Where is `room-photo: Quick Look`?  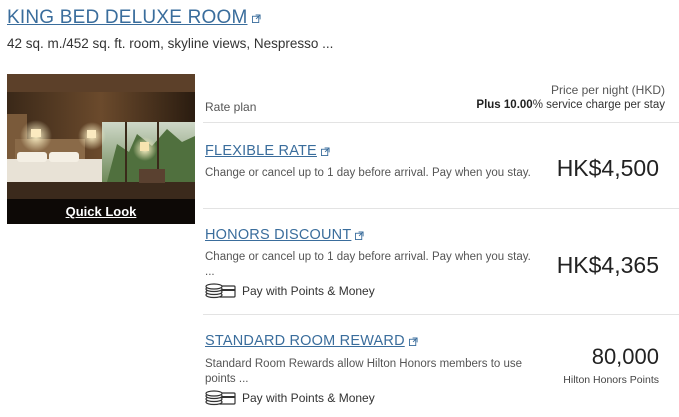 room-photo: Quick Look is located at coordinates (101, 149).